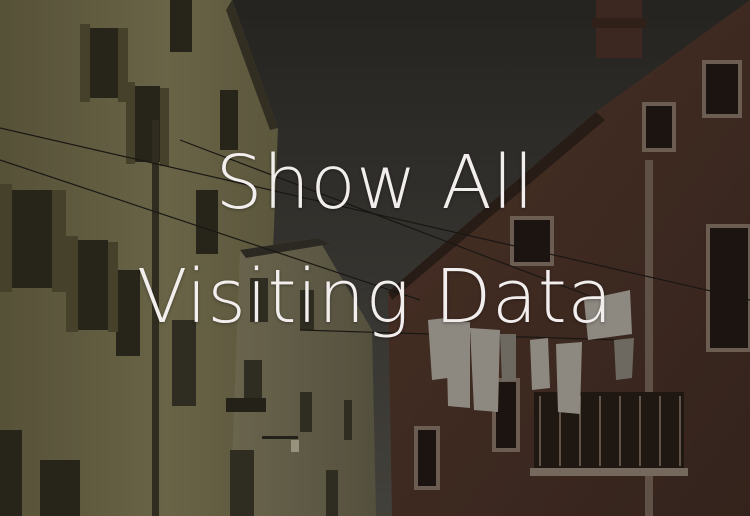 The width and height of the screenshot is (750, 516). I want to click on caption-line-1: Show All, so click(375, 183).